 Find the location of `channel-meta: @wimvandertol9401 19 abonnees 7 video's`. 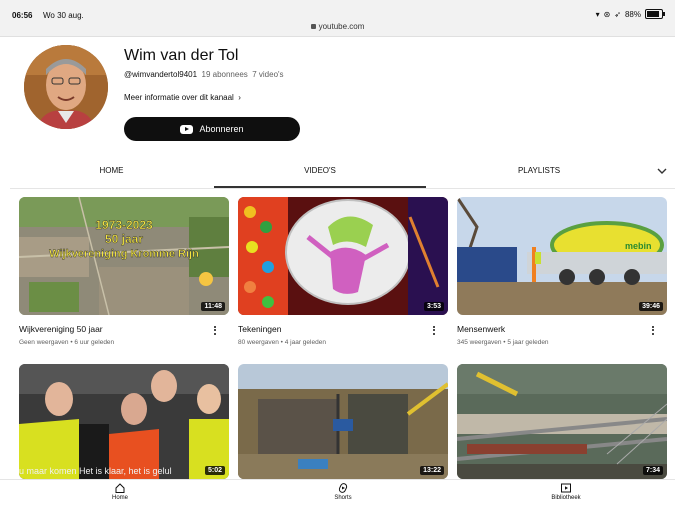

channel-meta: @wimvandertol9401 19 abonnees 7 video's is located at coordinates (204, 74).